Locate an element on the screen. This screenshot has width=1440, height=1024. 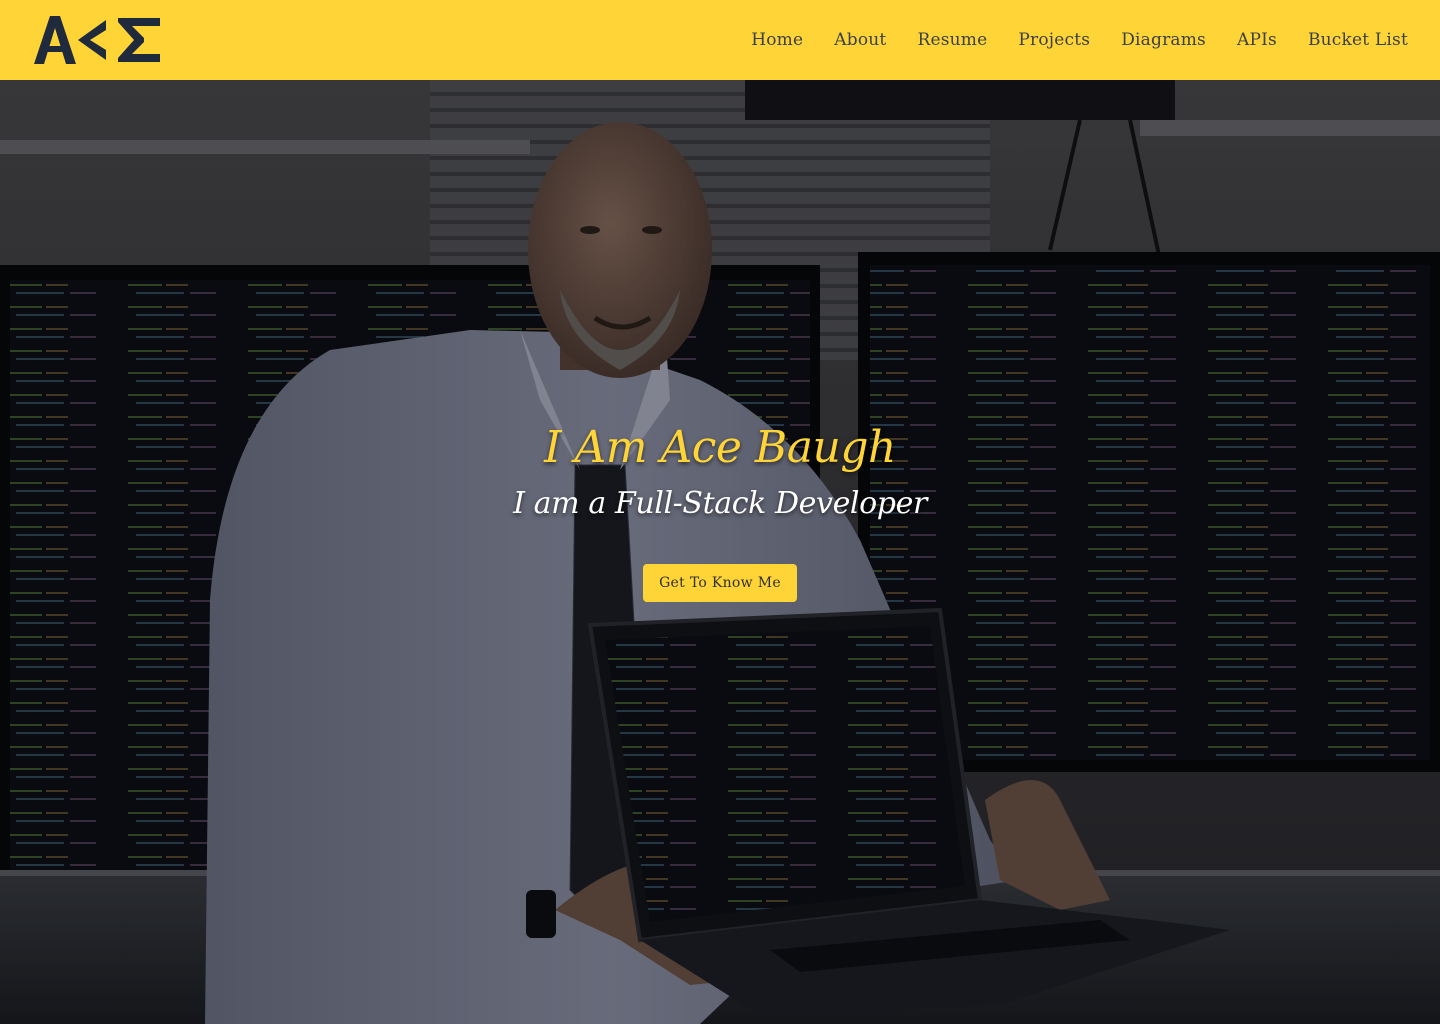
get-to-know-me-button: Get To Know Me is located at coordinates (720, 583).